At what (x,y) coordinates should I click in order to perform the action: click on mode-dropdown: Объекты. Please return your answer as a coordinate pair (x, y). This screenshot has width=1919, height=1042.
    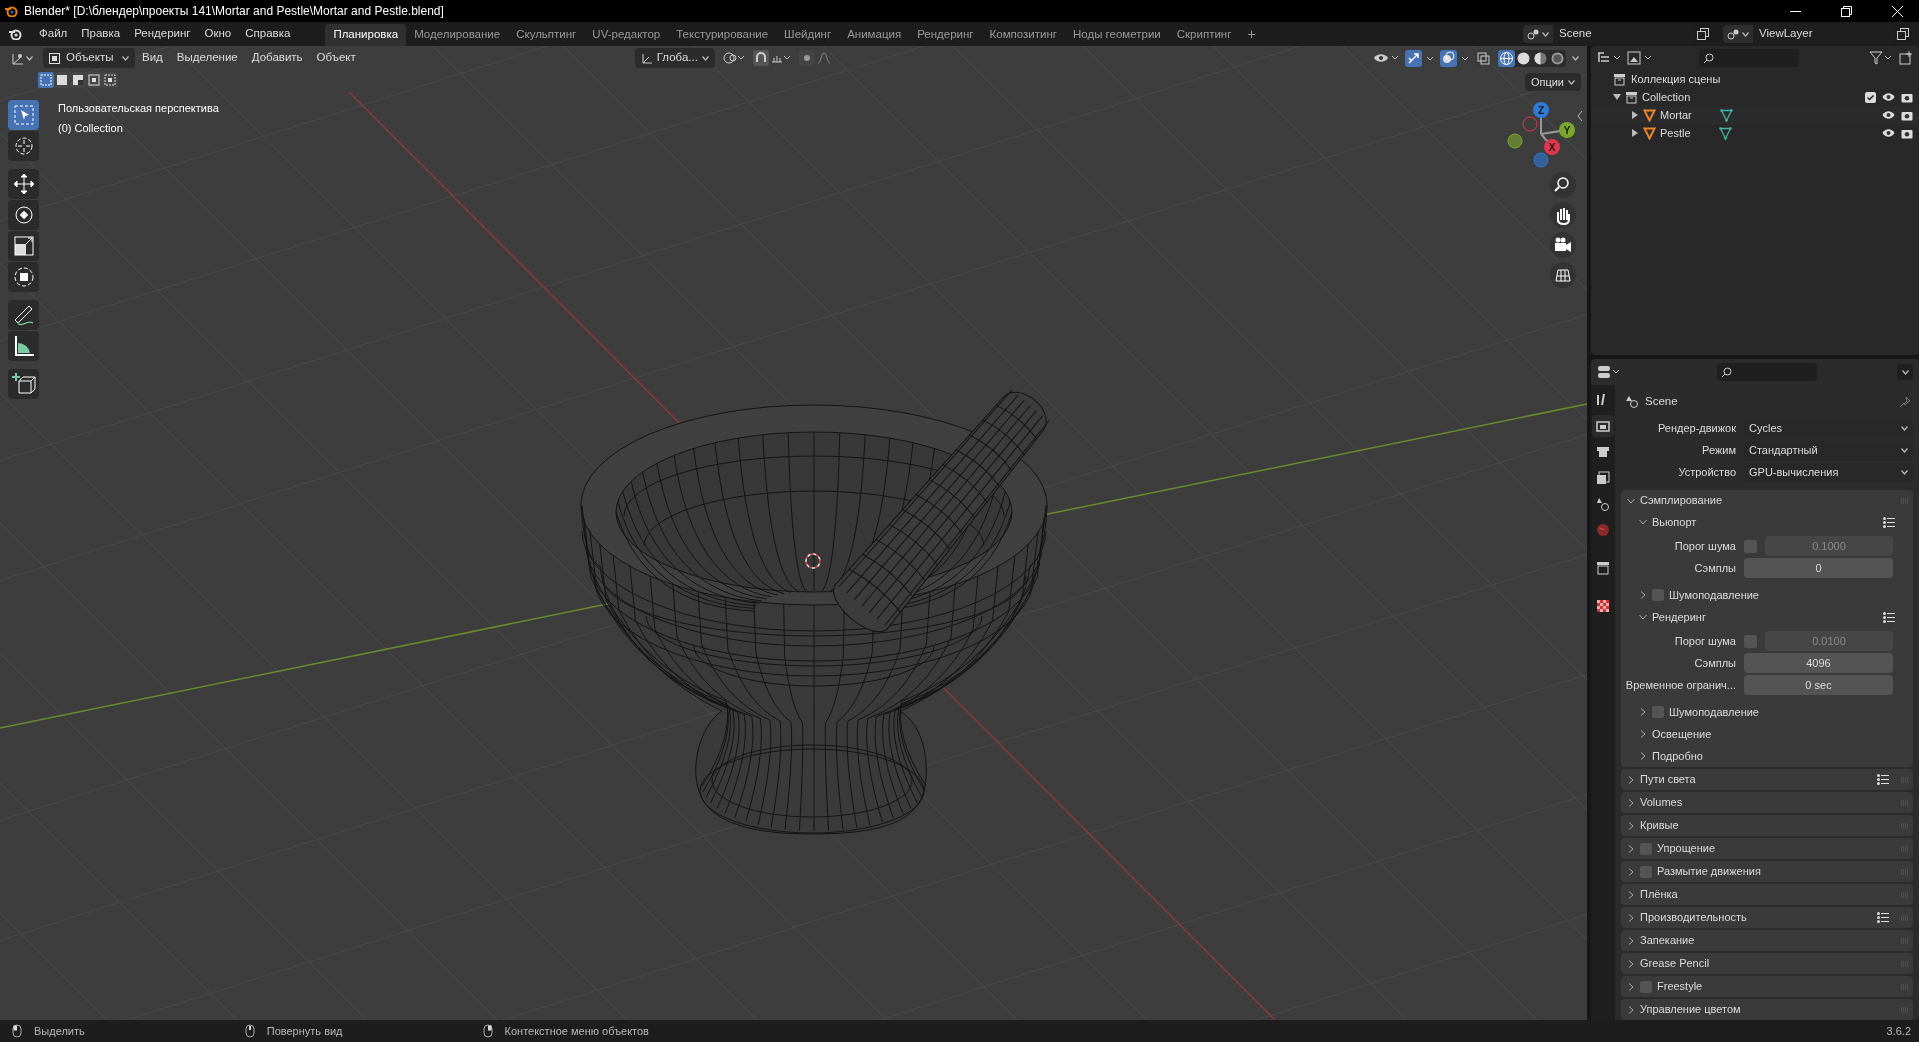
    Looking at the image, I should click on (89, 58).